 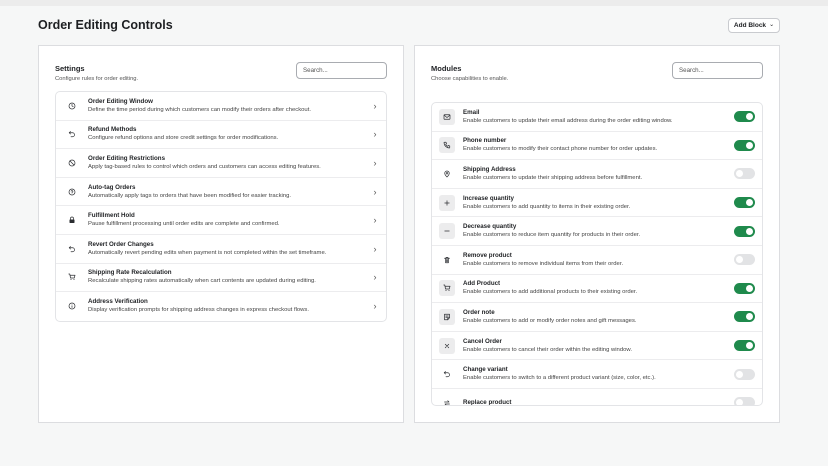 What do you see at coordinates (488, 198) in the screenshot?
I see `module-row-title: Increase quantity` at bounding box center [488, 198].